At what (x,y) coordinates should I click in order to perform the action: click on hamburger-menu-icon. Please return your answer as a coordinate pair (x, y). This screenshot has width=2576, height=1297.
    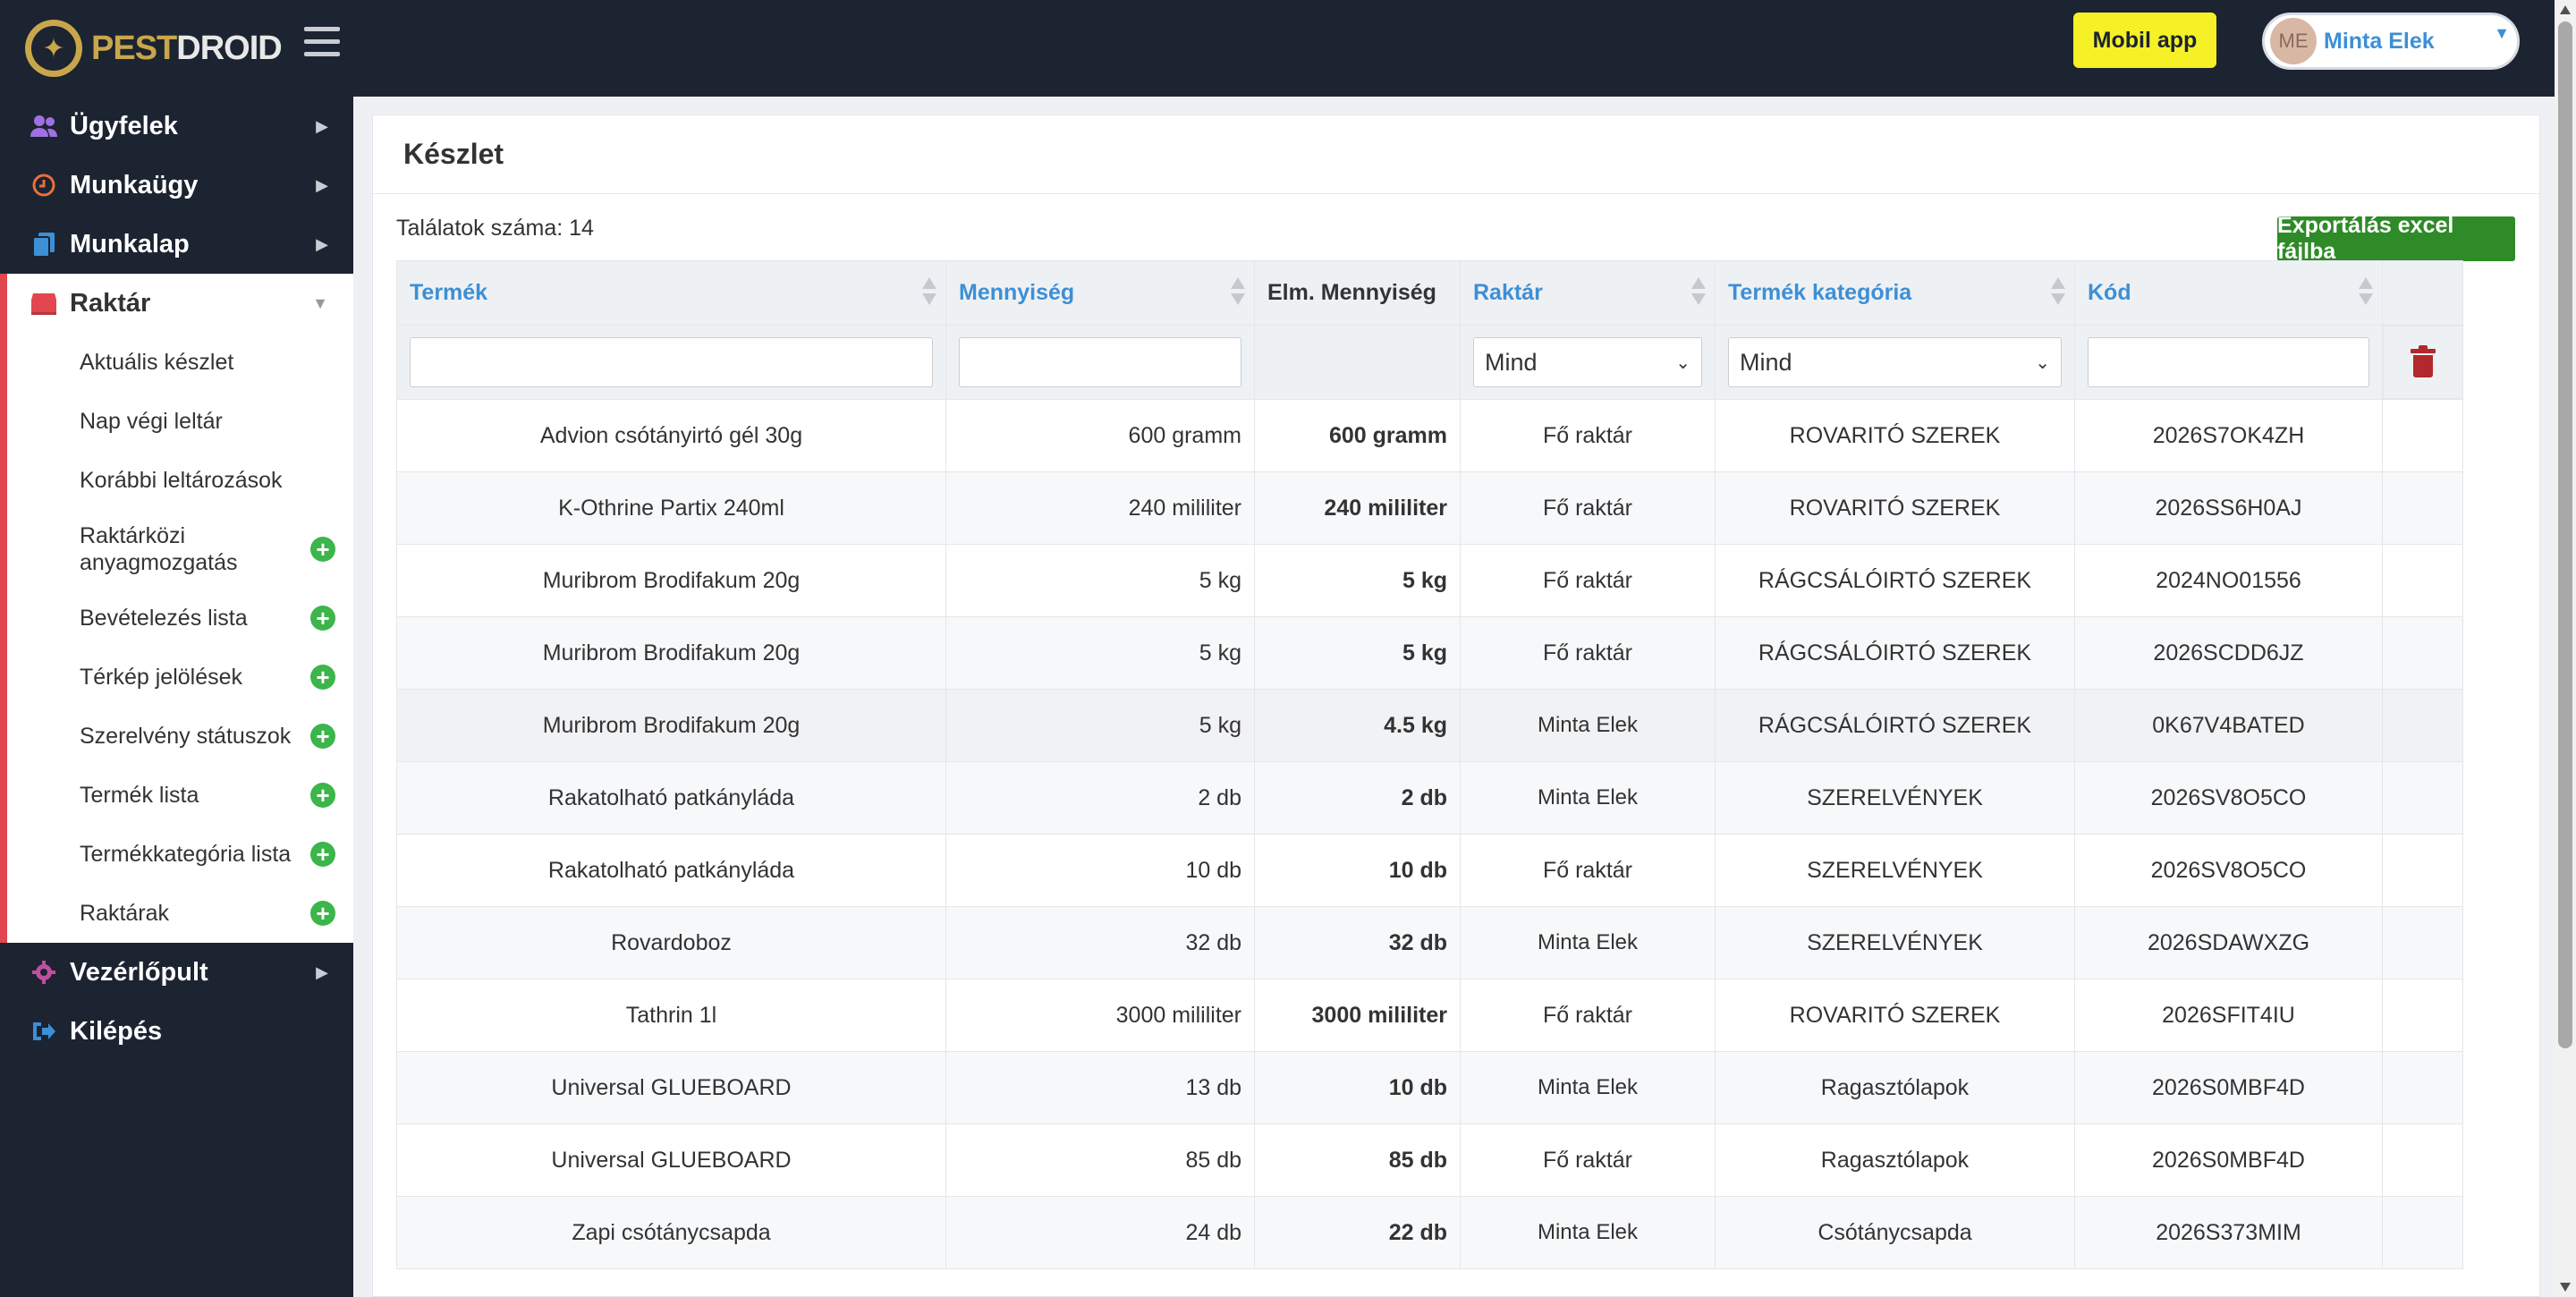
    Looking at the image, I should click on (322, 42).